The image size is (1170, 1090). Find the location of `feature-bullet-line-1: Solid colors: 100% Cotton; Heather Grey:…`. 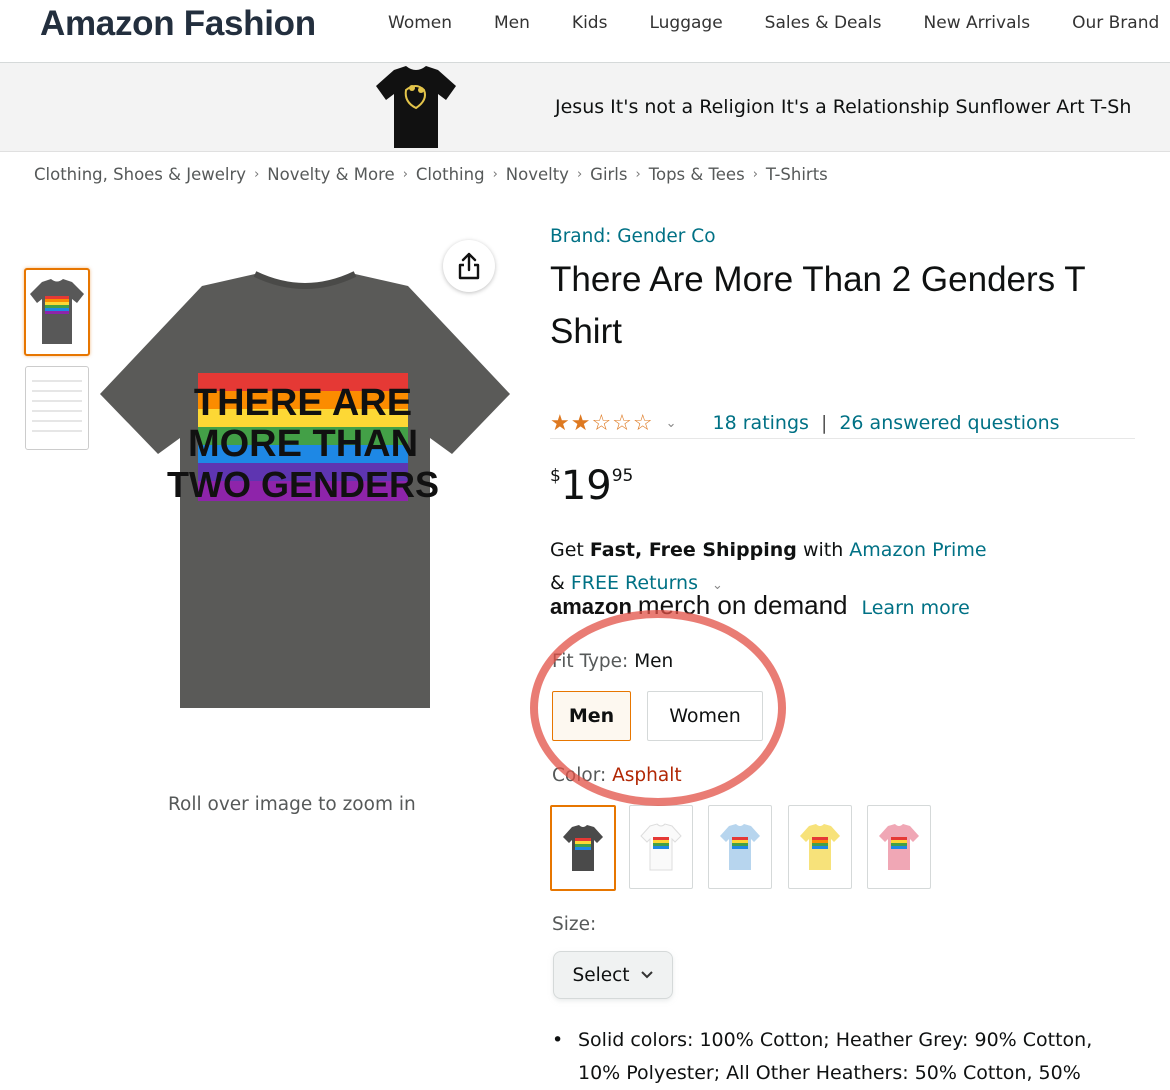

feature-bullet-line-1: Solid colors: 100% Cotton; Heather Grey:… is located at coordinates (835, 1040).